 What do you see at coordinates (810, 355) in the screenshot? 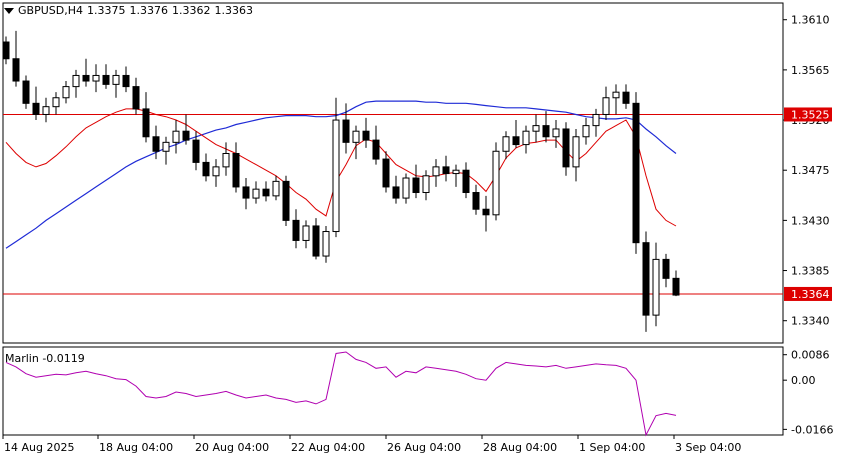
I see `indicator-tick-label: 0.0086` at bounding box center [810, 355].